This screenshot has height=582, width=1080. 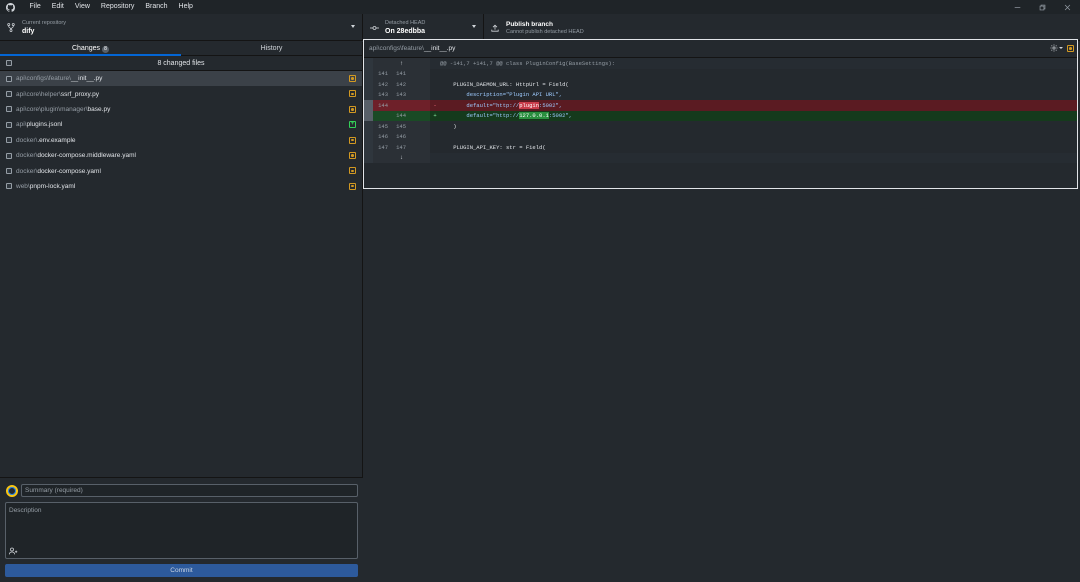 I want to click on menu-repository: Repository, so click(x=117, y=7).